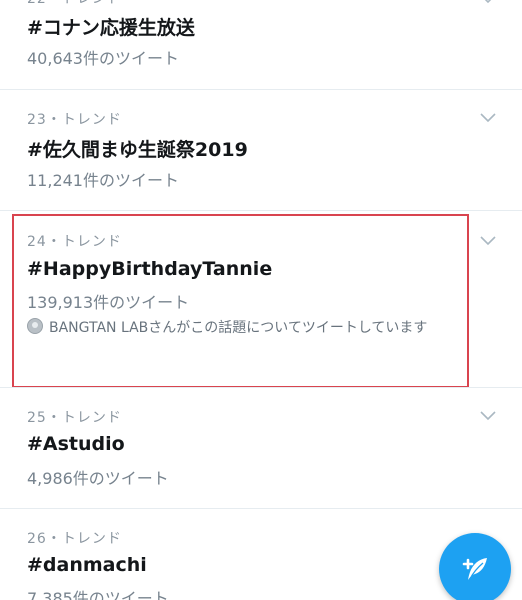 The height and width of the screenshot is (600, 522). What do you see at coordinates (87, 565) in the screenshot?
I see `trend-title: #danmachi` at bounding box center [87, 565].